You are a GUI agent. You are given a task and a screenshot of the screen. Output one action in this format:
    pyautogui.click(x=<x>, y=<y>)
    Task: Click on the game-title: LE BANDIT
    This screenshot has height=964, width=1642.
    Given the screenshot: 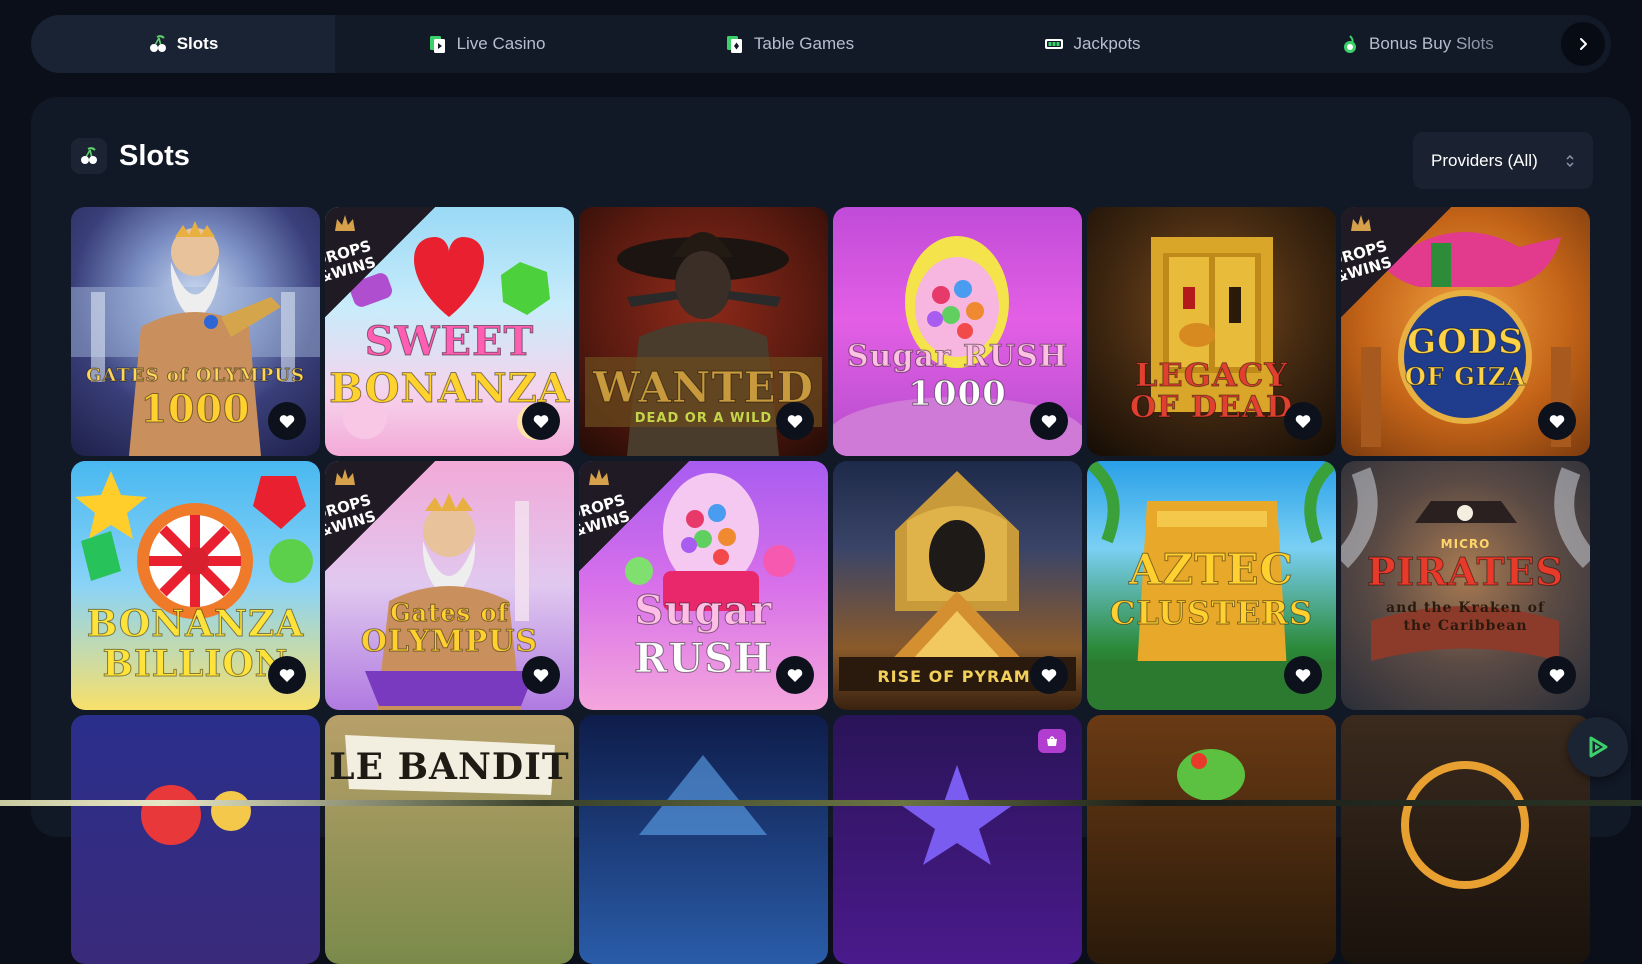 What is the action you would take?
    pyautogui.click(x=449, y=767)
    